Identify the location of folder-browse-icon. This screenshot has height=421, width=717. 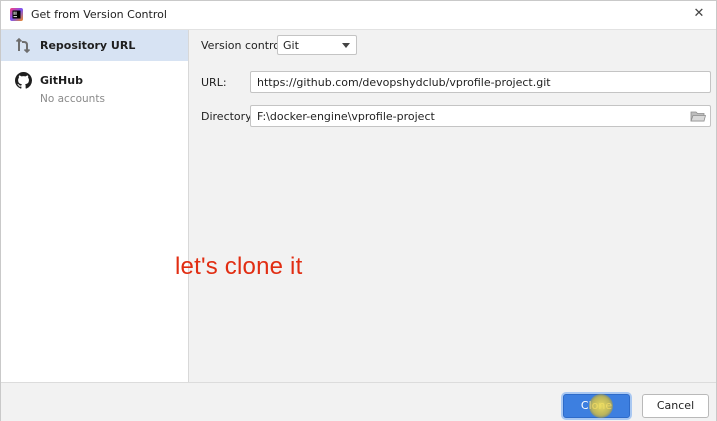
(698, 116).